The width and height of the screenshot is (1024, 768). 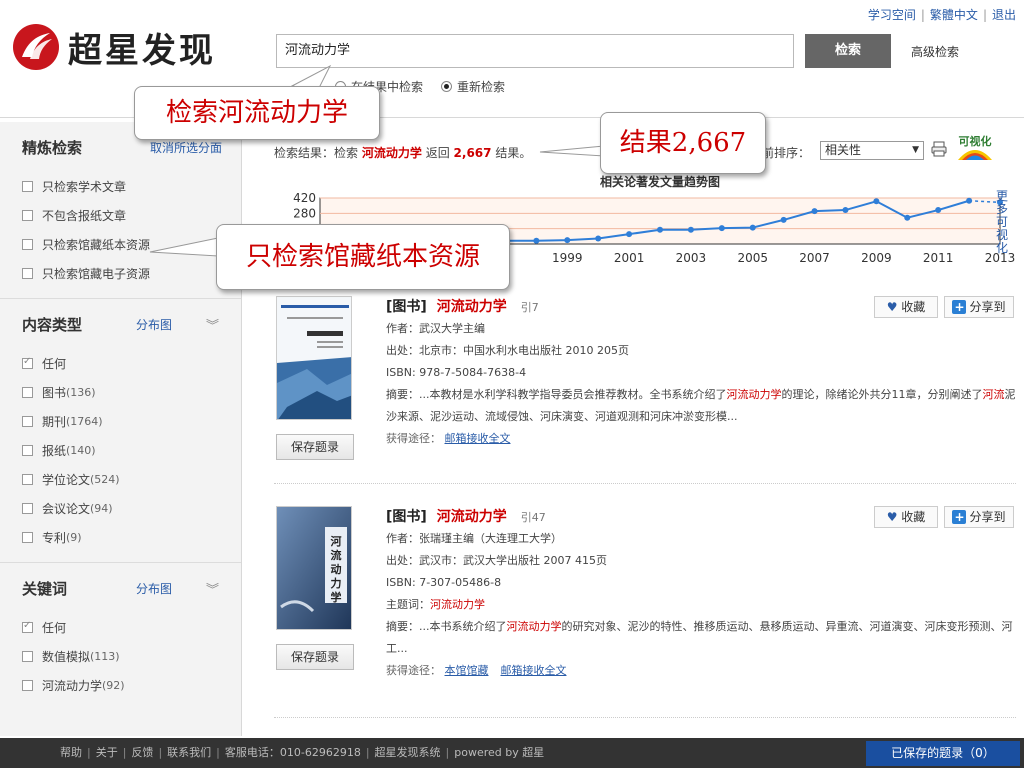 I want to click on advanced-search-link: 高级检索, so click(x=935, y=51).